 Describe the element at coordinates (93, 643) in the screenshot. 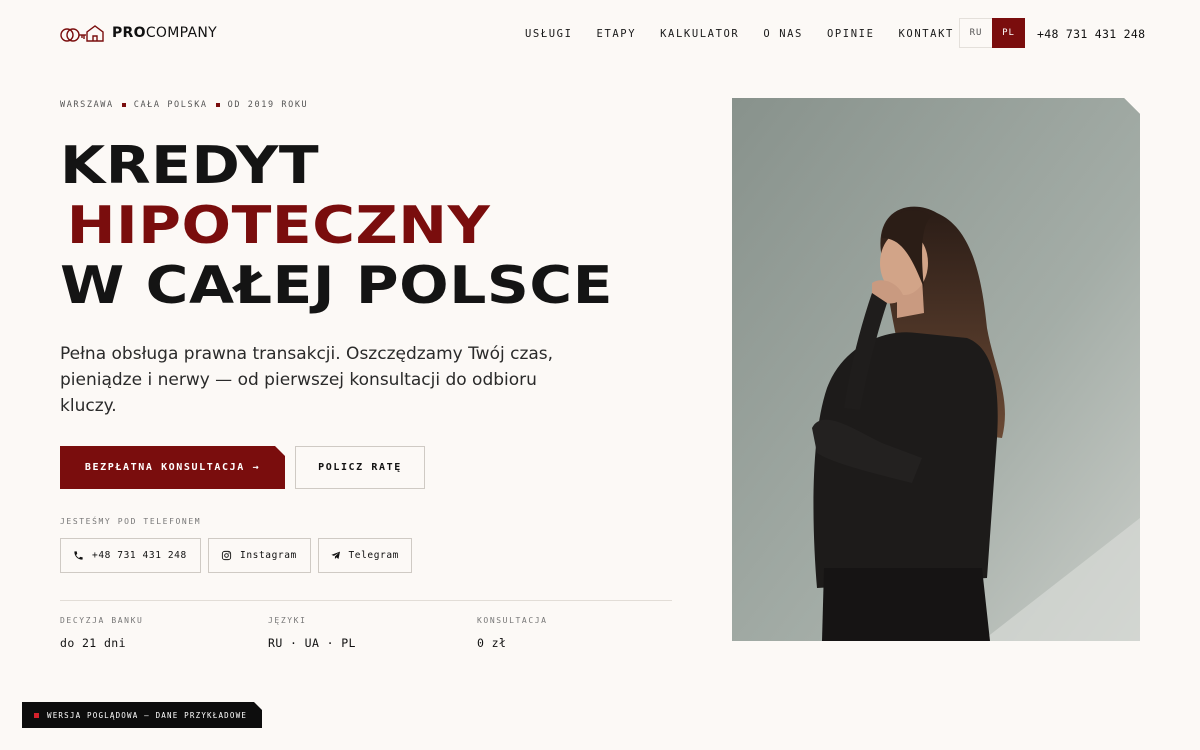

I see `stat-value: do 21 dni` at that location.